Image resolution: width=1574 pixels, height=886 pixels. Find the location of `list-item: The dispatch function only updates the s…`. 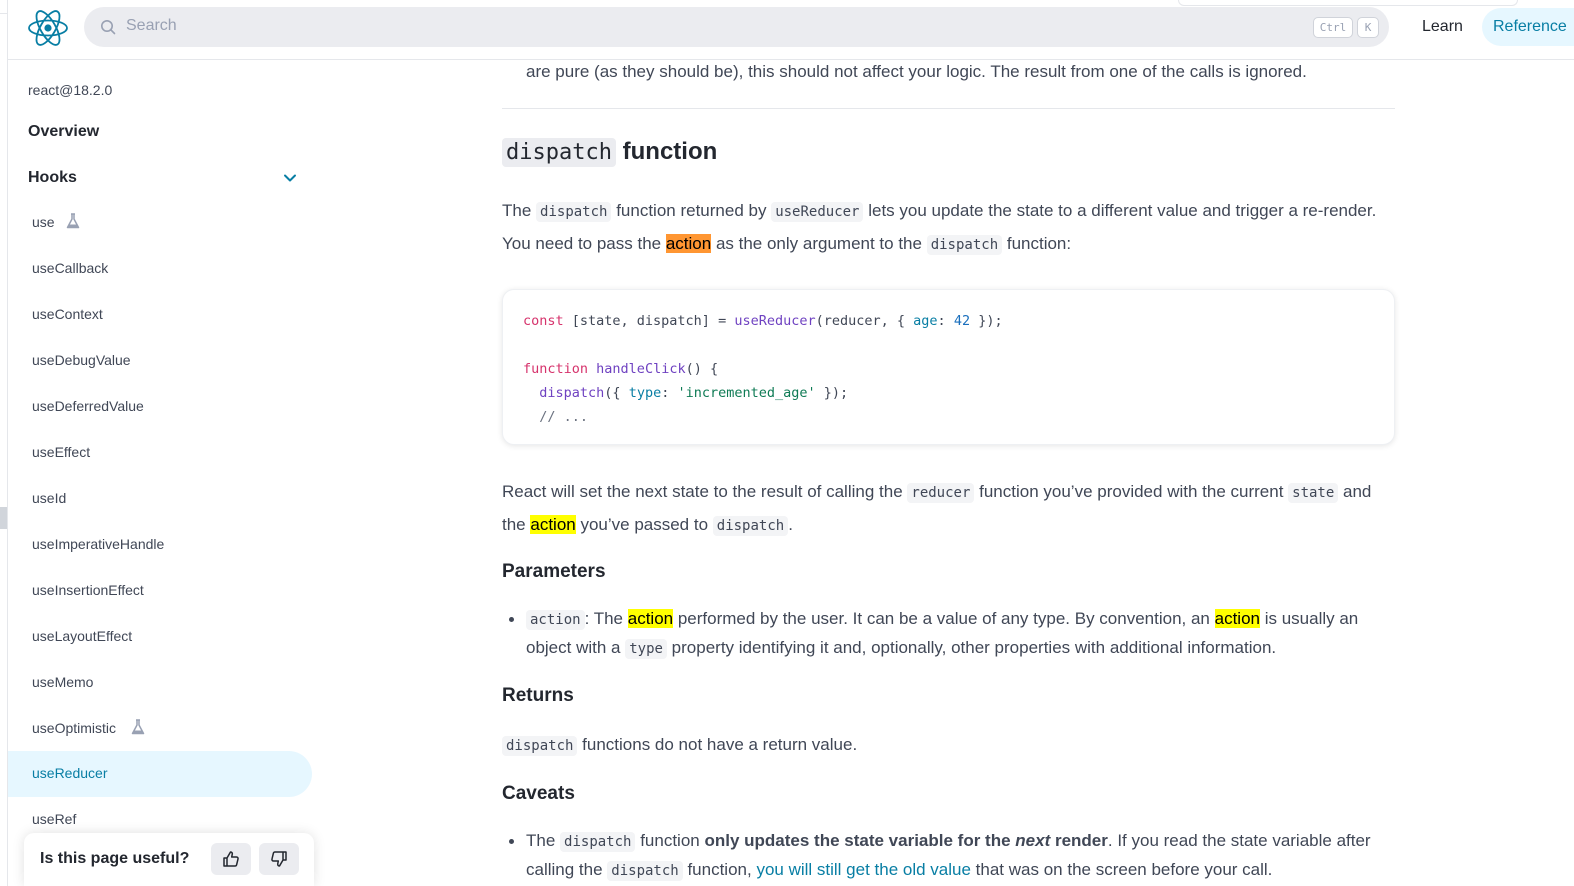

list-item: The dispatch function only updates the s… is located at coordinates (952, 856).